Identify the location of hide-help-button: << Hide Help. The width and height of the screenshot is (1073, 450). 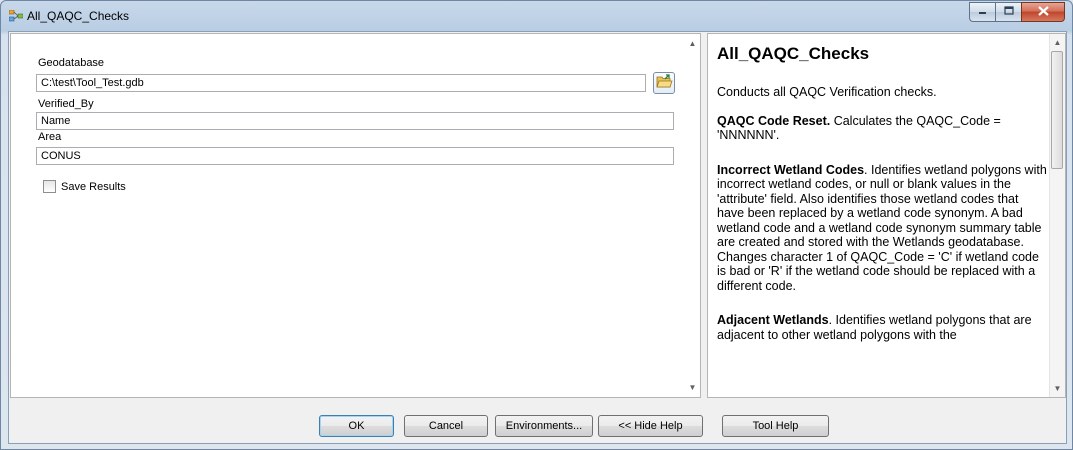
(650, 426).